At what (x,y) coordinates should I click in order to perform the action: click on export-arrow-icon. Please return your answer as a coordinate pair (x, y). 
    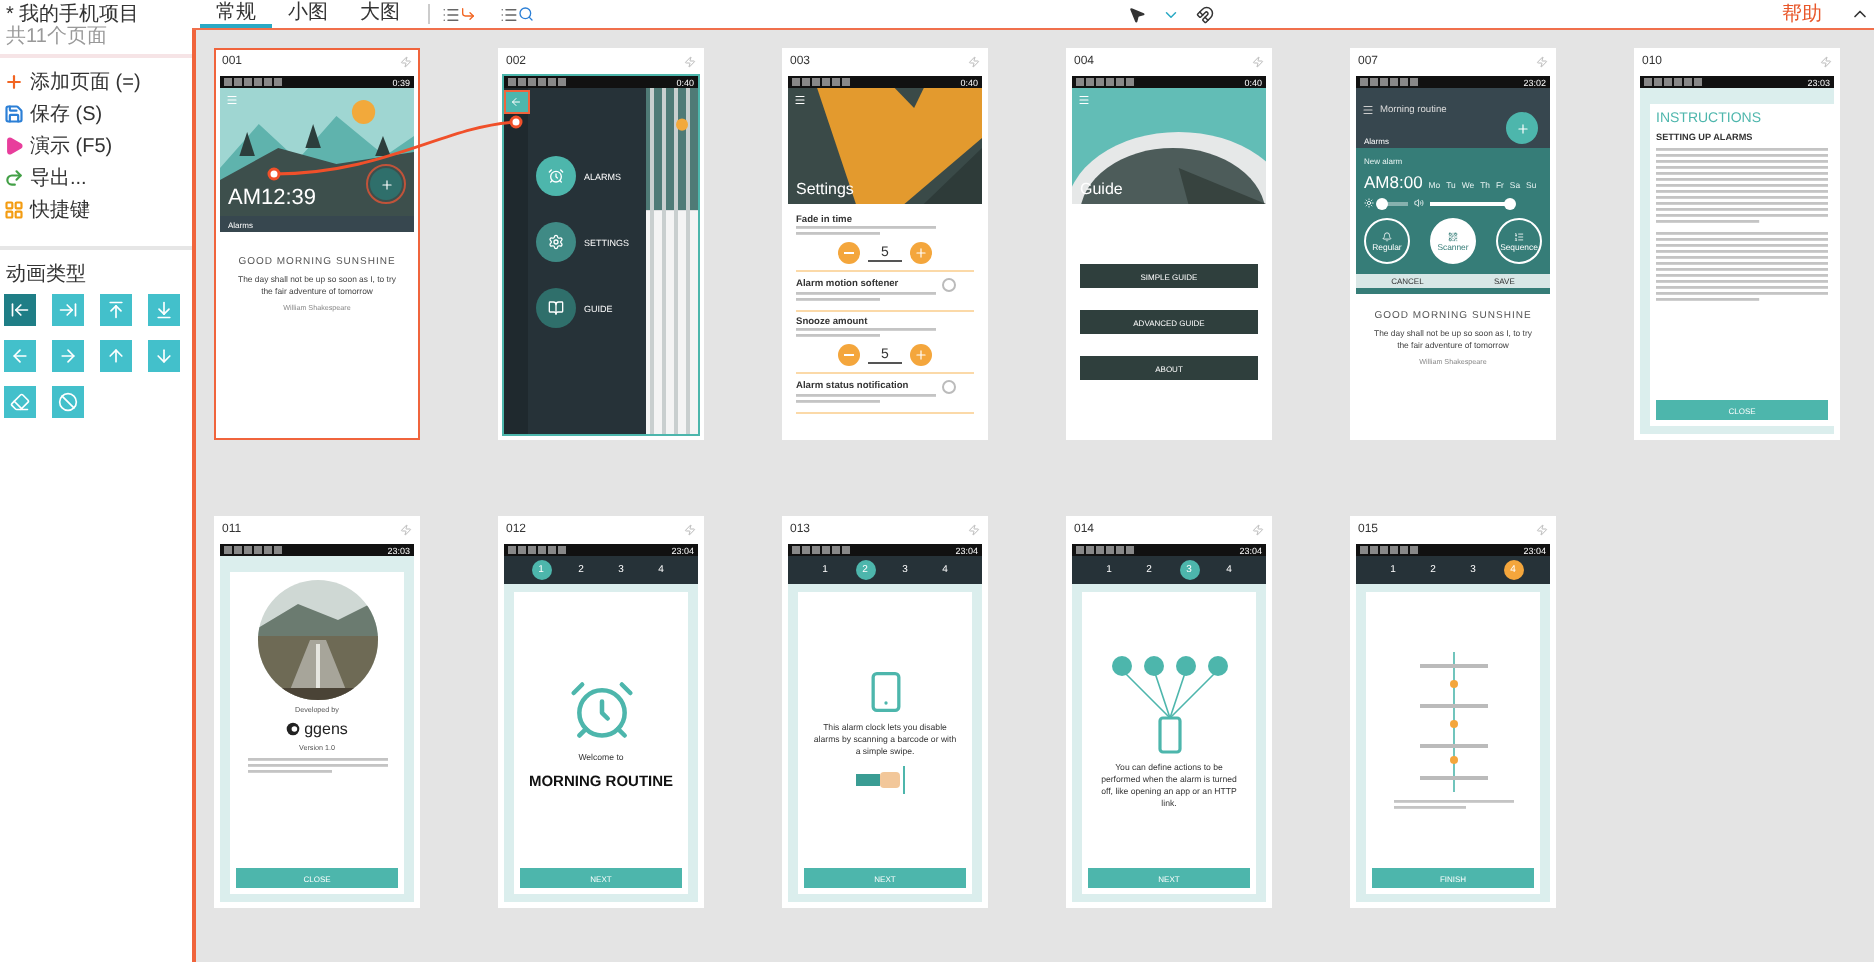
    Looking at the image, I should click on (14, 177).